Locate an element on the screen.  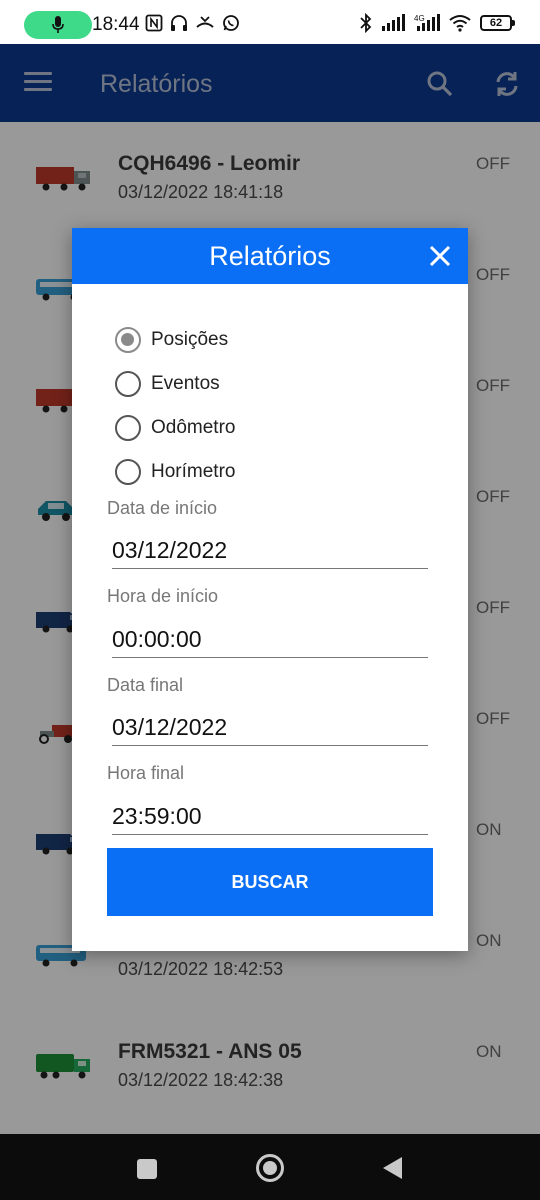
battery-icon: 62 is located at coordinates (497, 23).